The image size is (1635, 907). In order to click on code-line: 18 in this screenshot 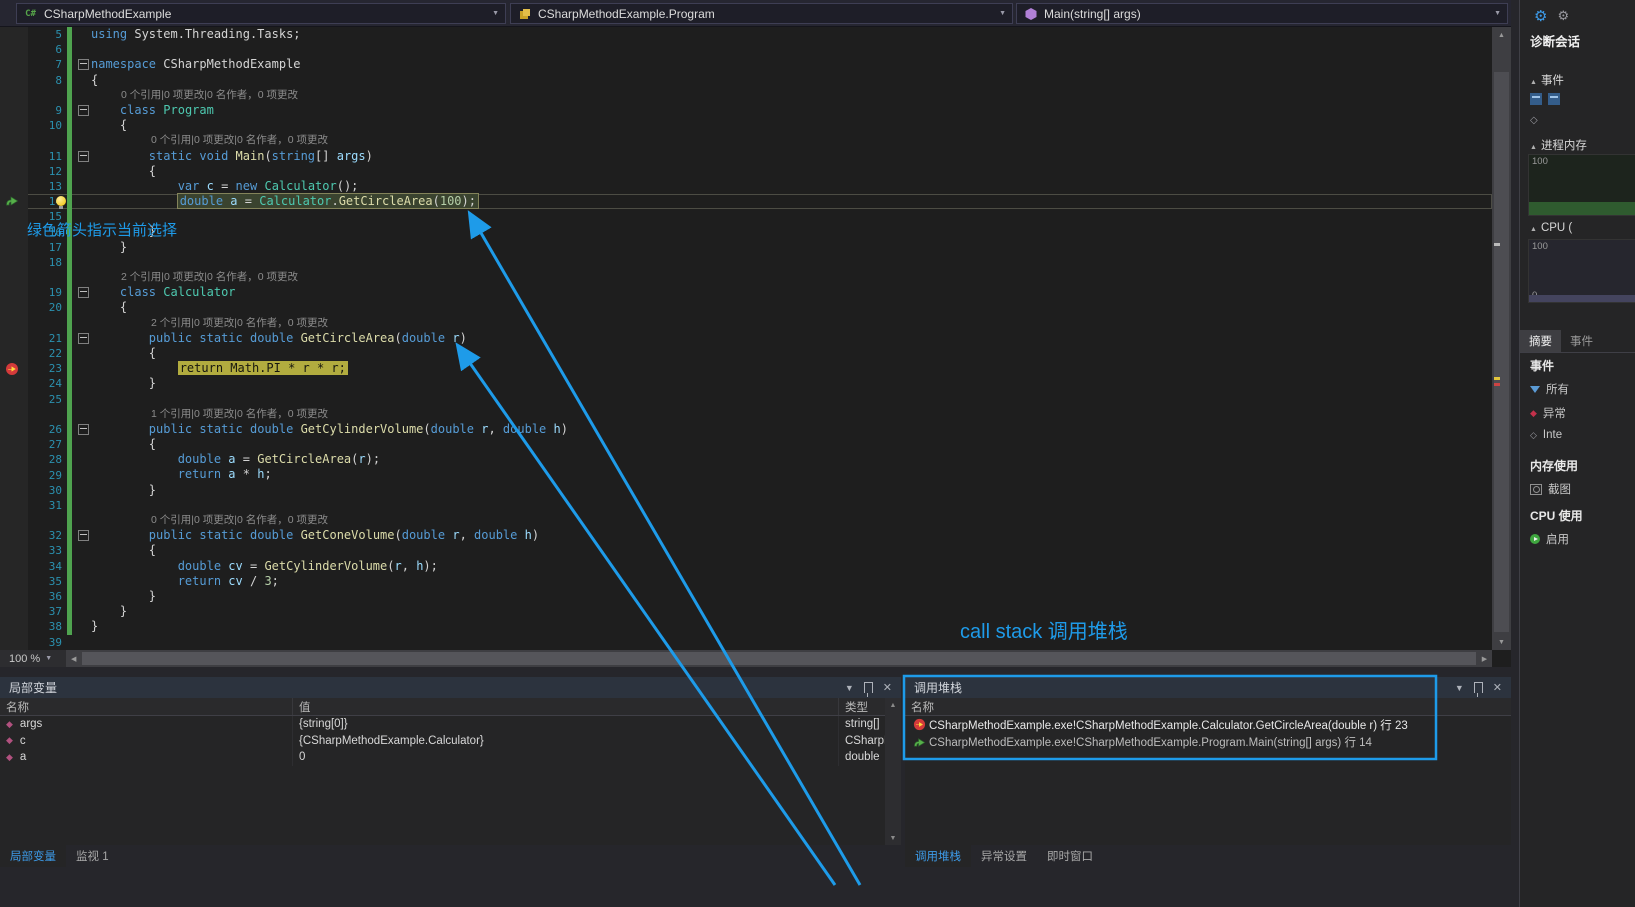, I will do `click(746, 262)`.